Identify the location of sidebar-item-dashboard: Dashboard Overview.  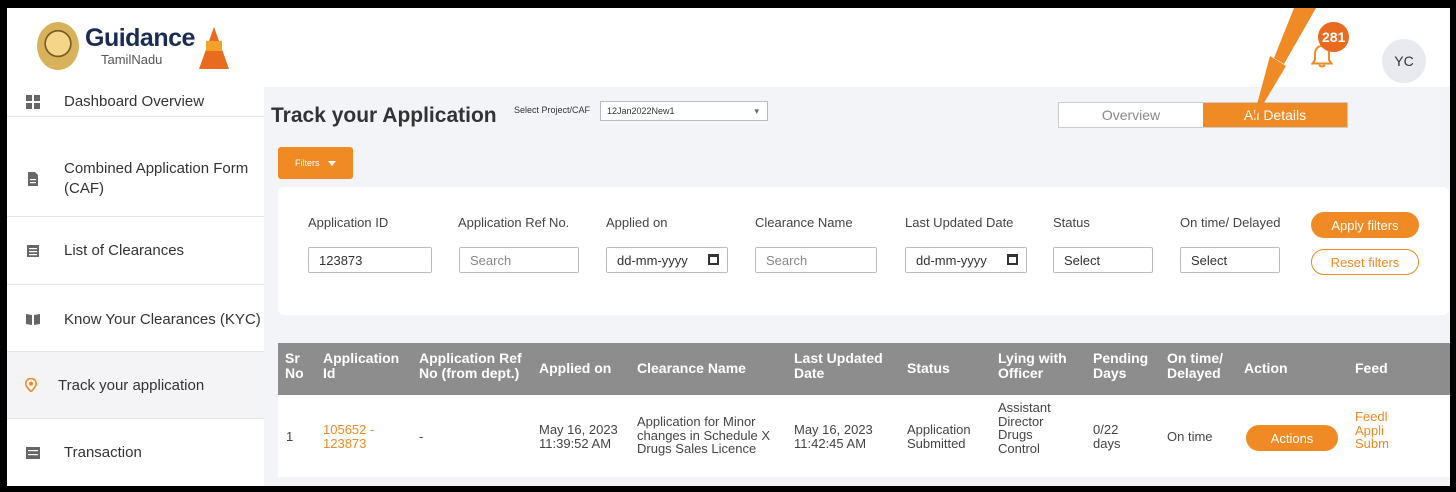
(135, 102).